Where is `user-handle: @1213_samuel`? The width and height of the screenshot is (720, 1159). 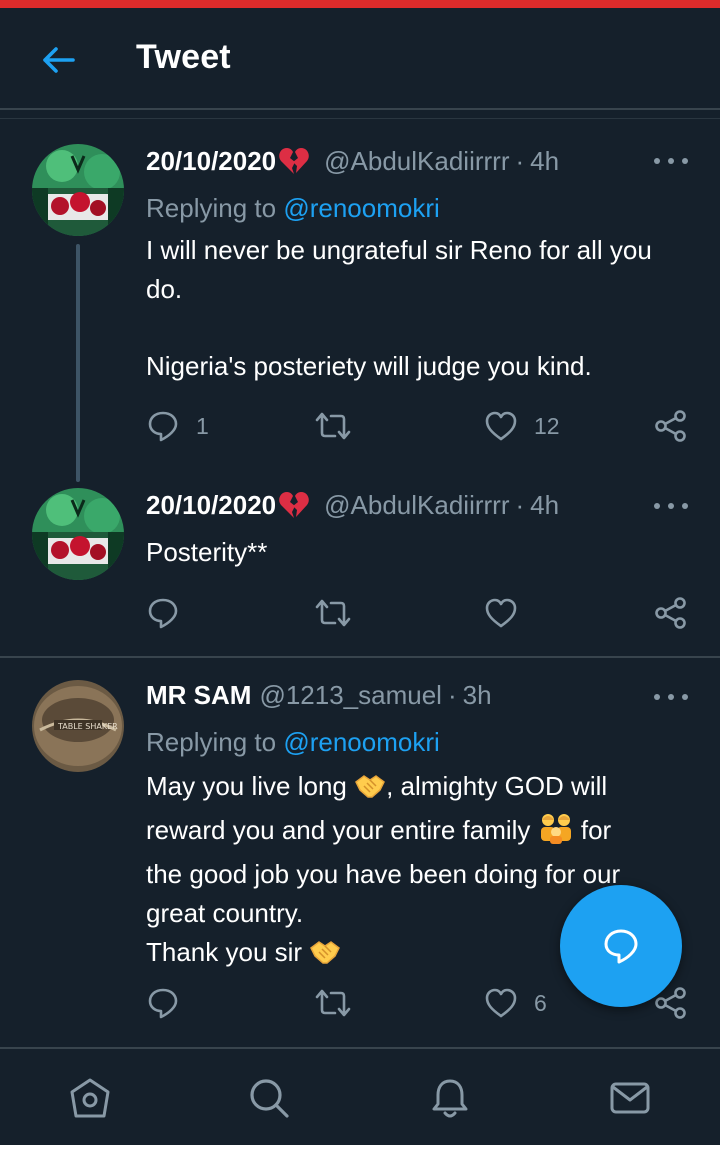 user-handle: @1213_samuel is located at coordinates (350, 695).